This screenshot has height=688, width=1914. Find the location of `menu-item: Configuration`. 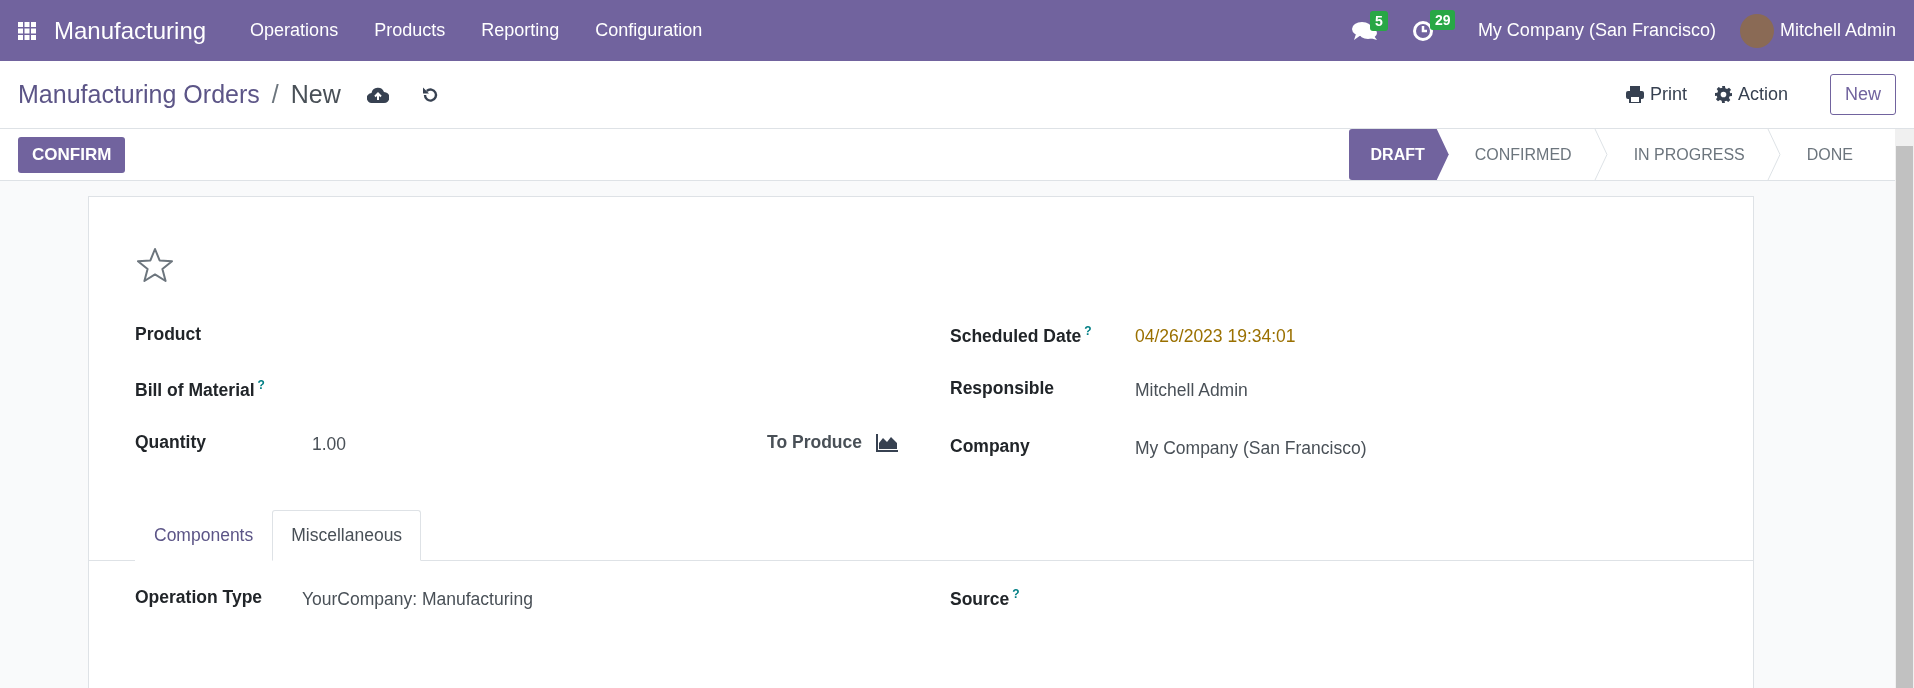

menu-item: Configuration is located at coordinates (649, 30).